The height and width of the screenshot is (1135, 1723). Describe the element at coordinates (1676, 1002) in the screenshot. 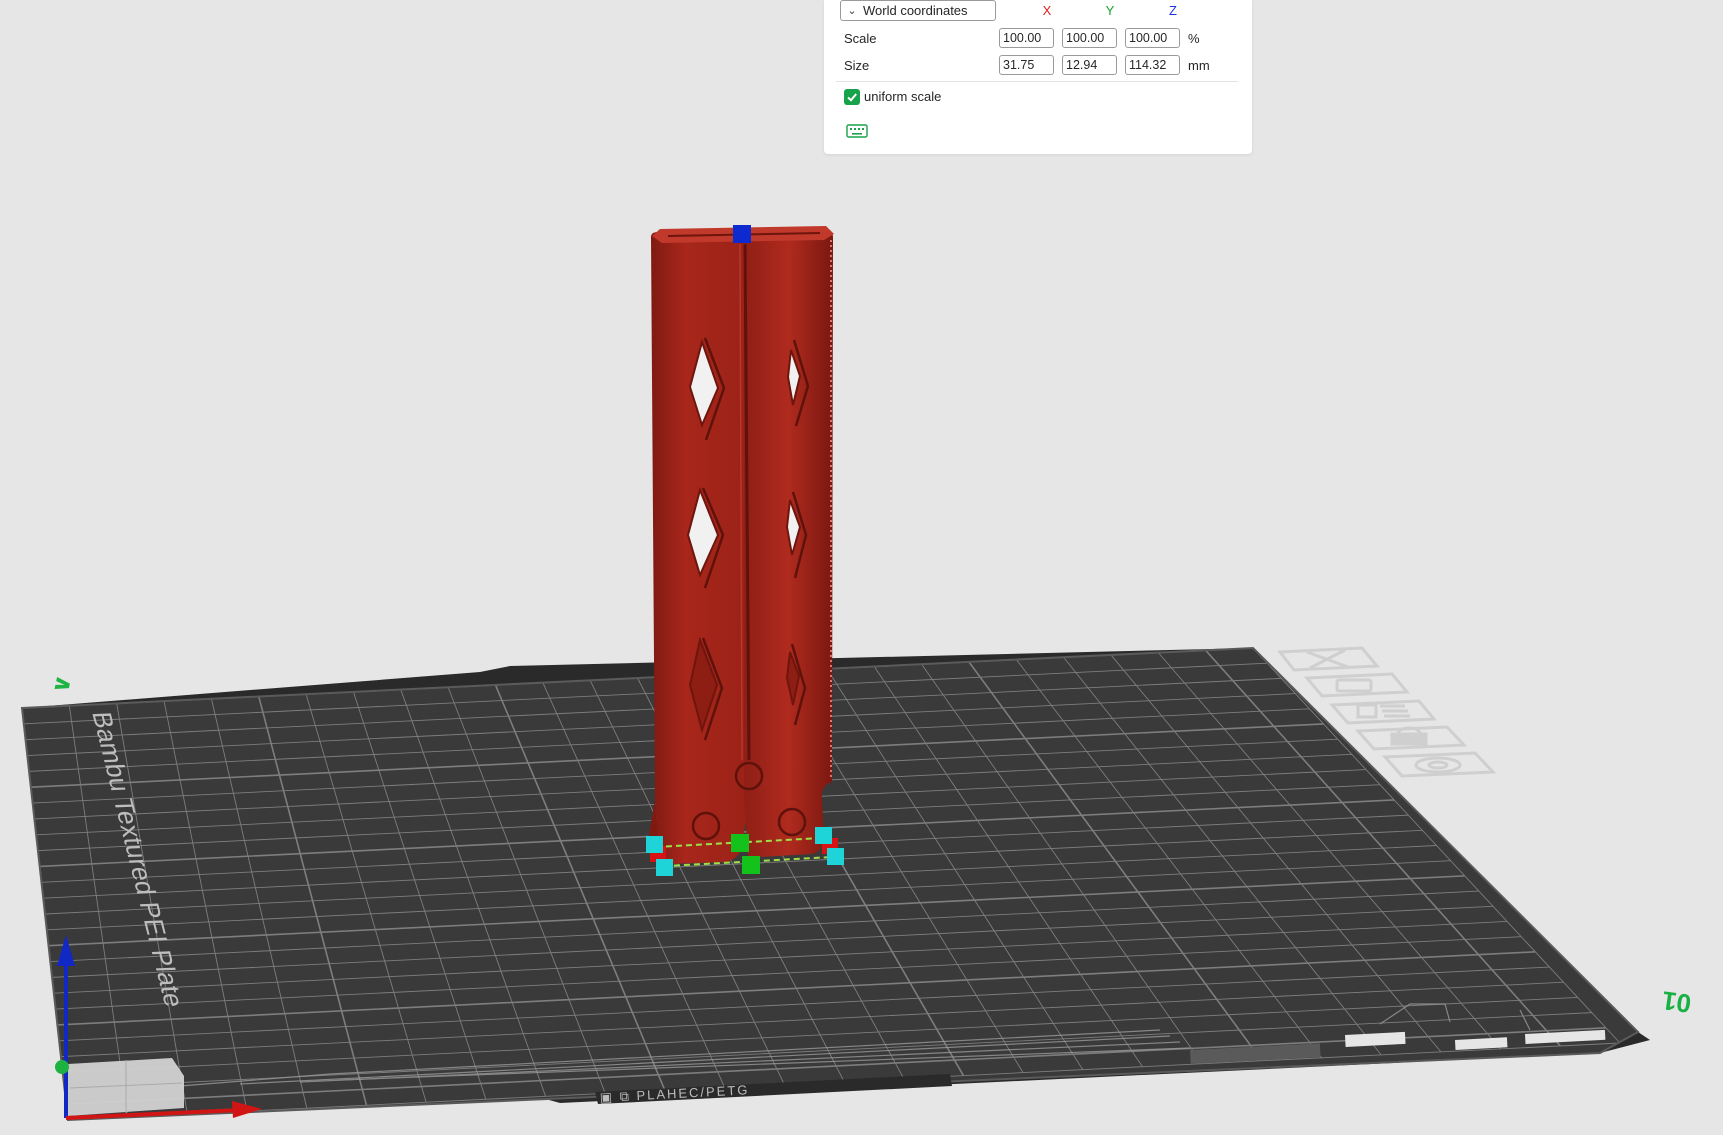

I see `plate-number: 01` at that location.